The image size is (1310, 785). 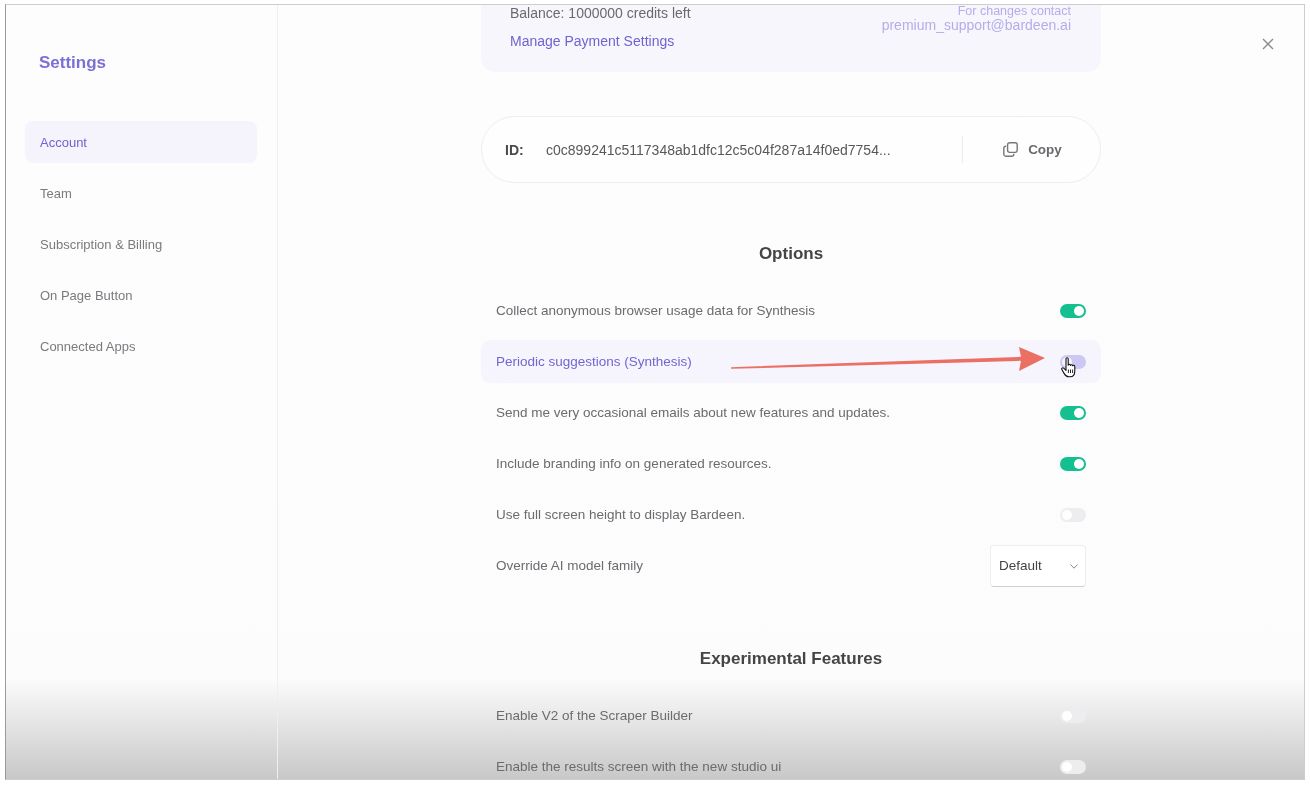 What do you see at coordinates (141, 346) in the screenshot?
I see `sidebar-item: Connected Apps` at bounding box center [141, 346].